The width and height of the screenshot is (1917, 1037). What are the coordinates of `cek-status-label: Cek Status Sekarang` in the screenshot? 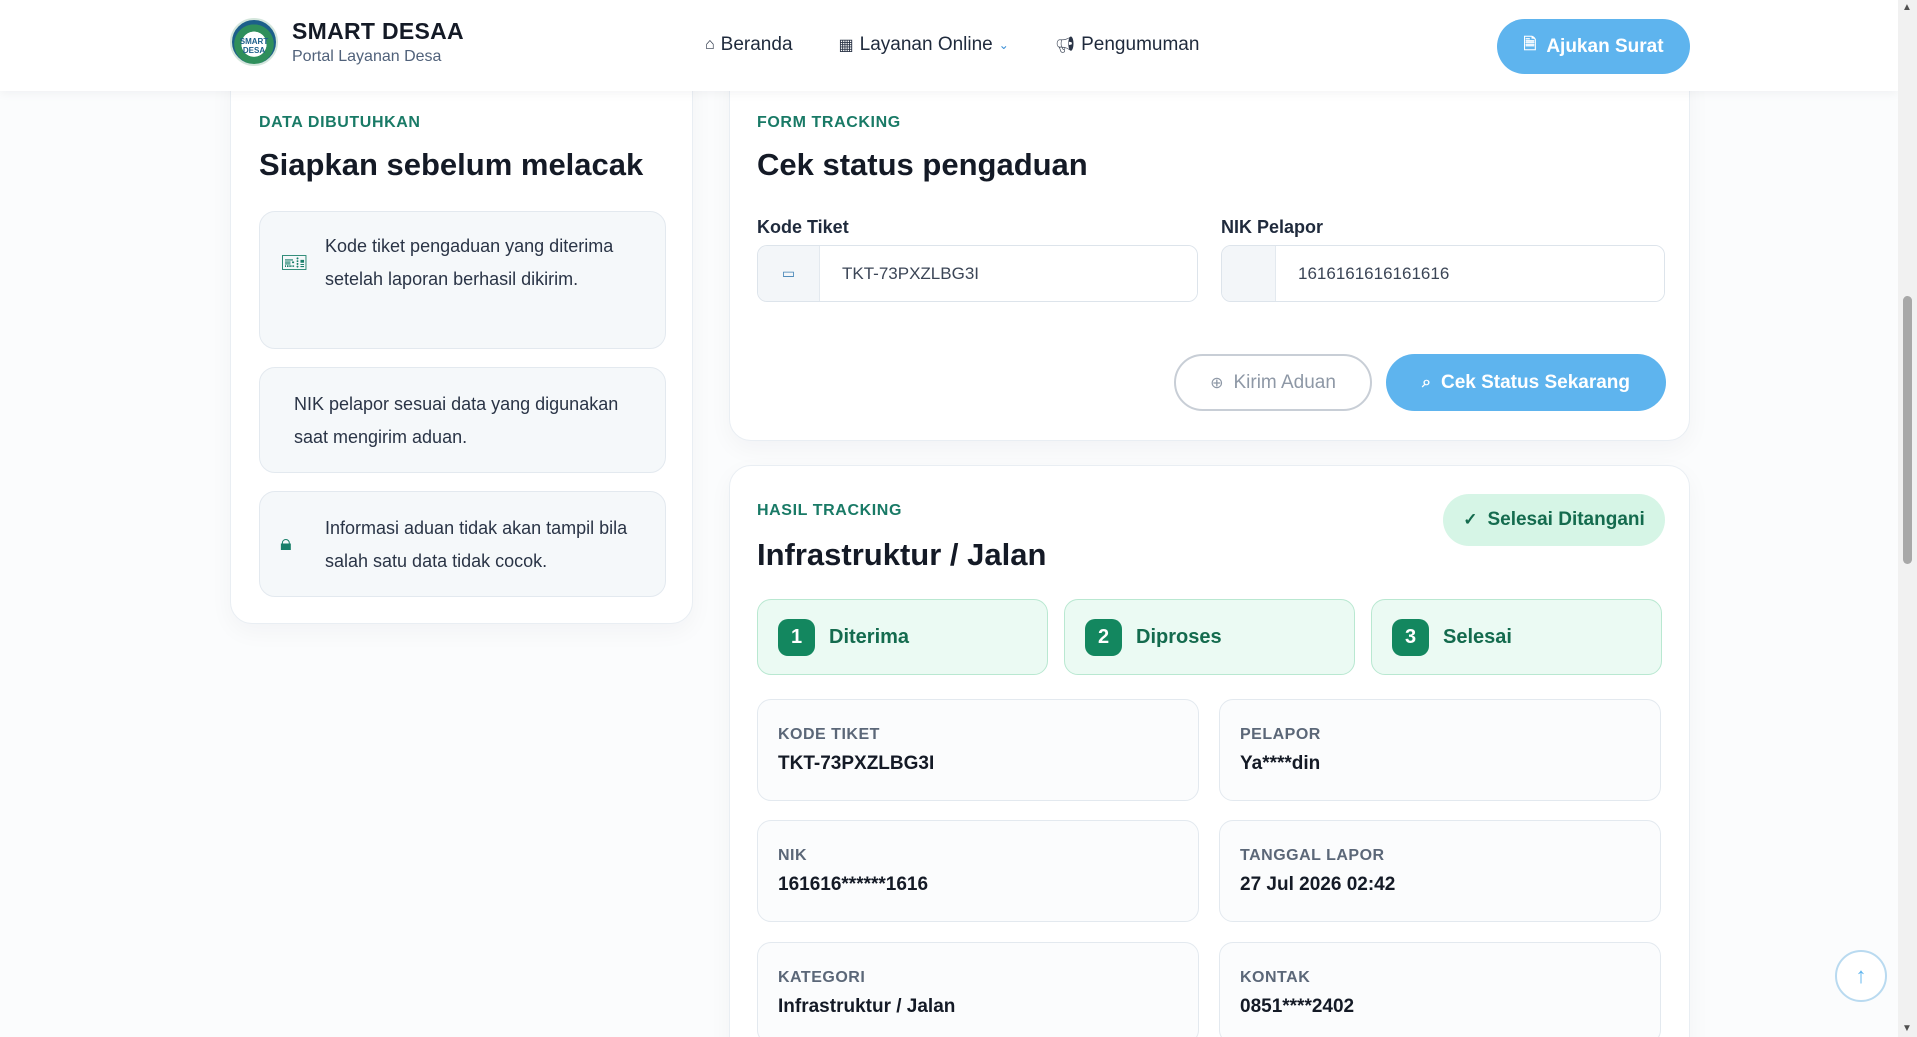 It's located at (1535, 382).